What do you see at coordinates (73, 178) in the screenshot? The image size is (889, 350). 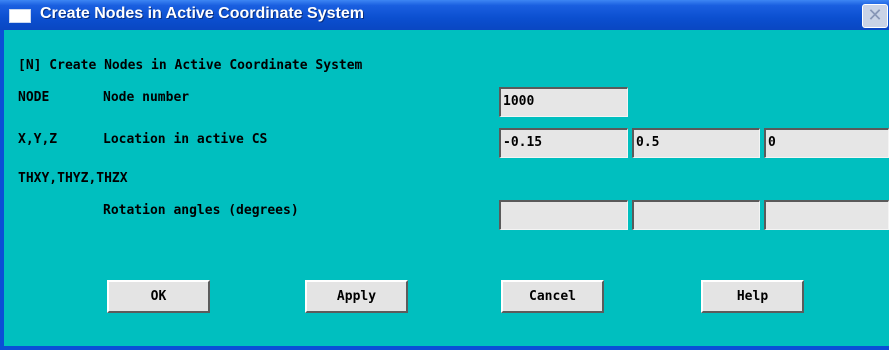 I see `rotation-key-label: THXY,THYZ,THZX` at bounding box center [73, 178].